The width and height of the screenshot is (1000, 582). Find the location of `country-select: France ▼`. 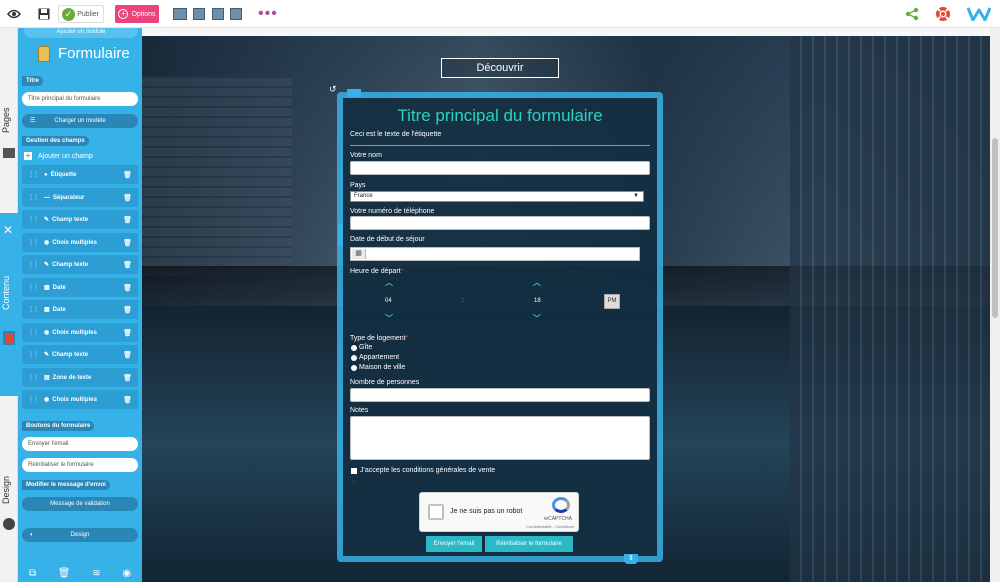

country-select: France ▼ is located at coordinates (497, 196).